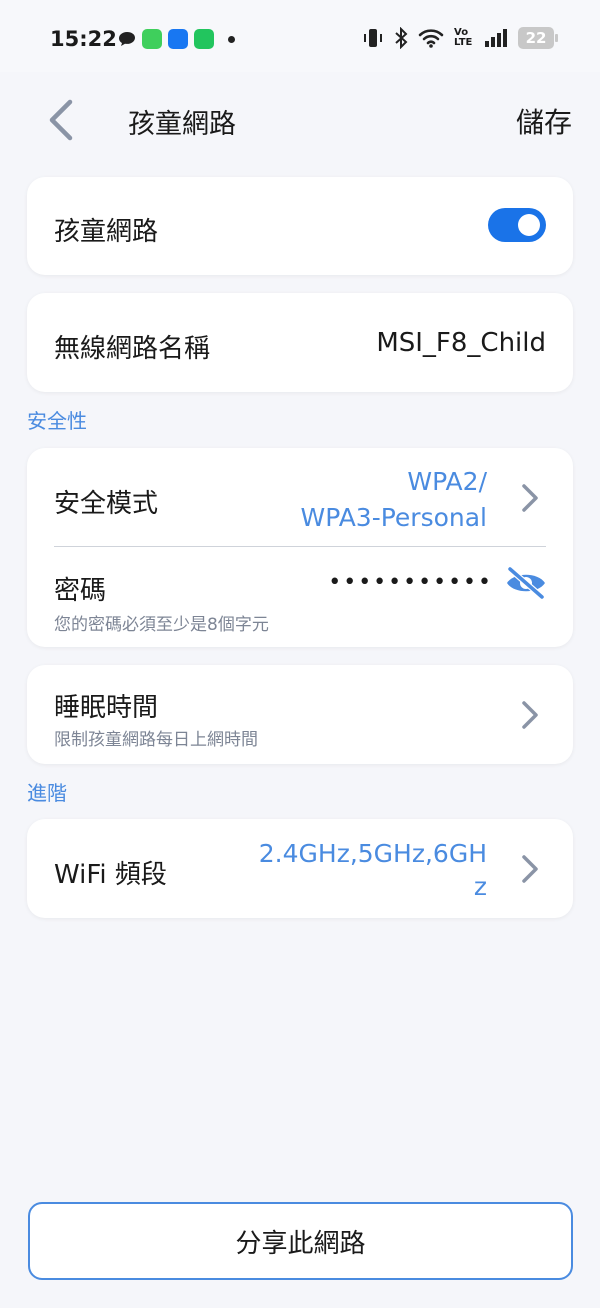 The image size is (600, 1308). I want to click on system-icons: Vo LTE 22, so click(460, 38).